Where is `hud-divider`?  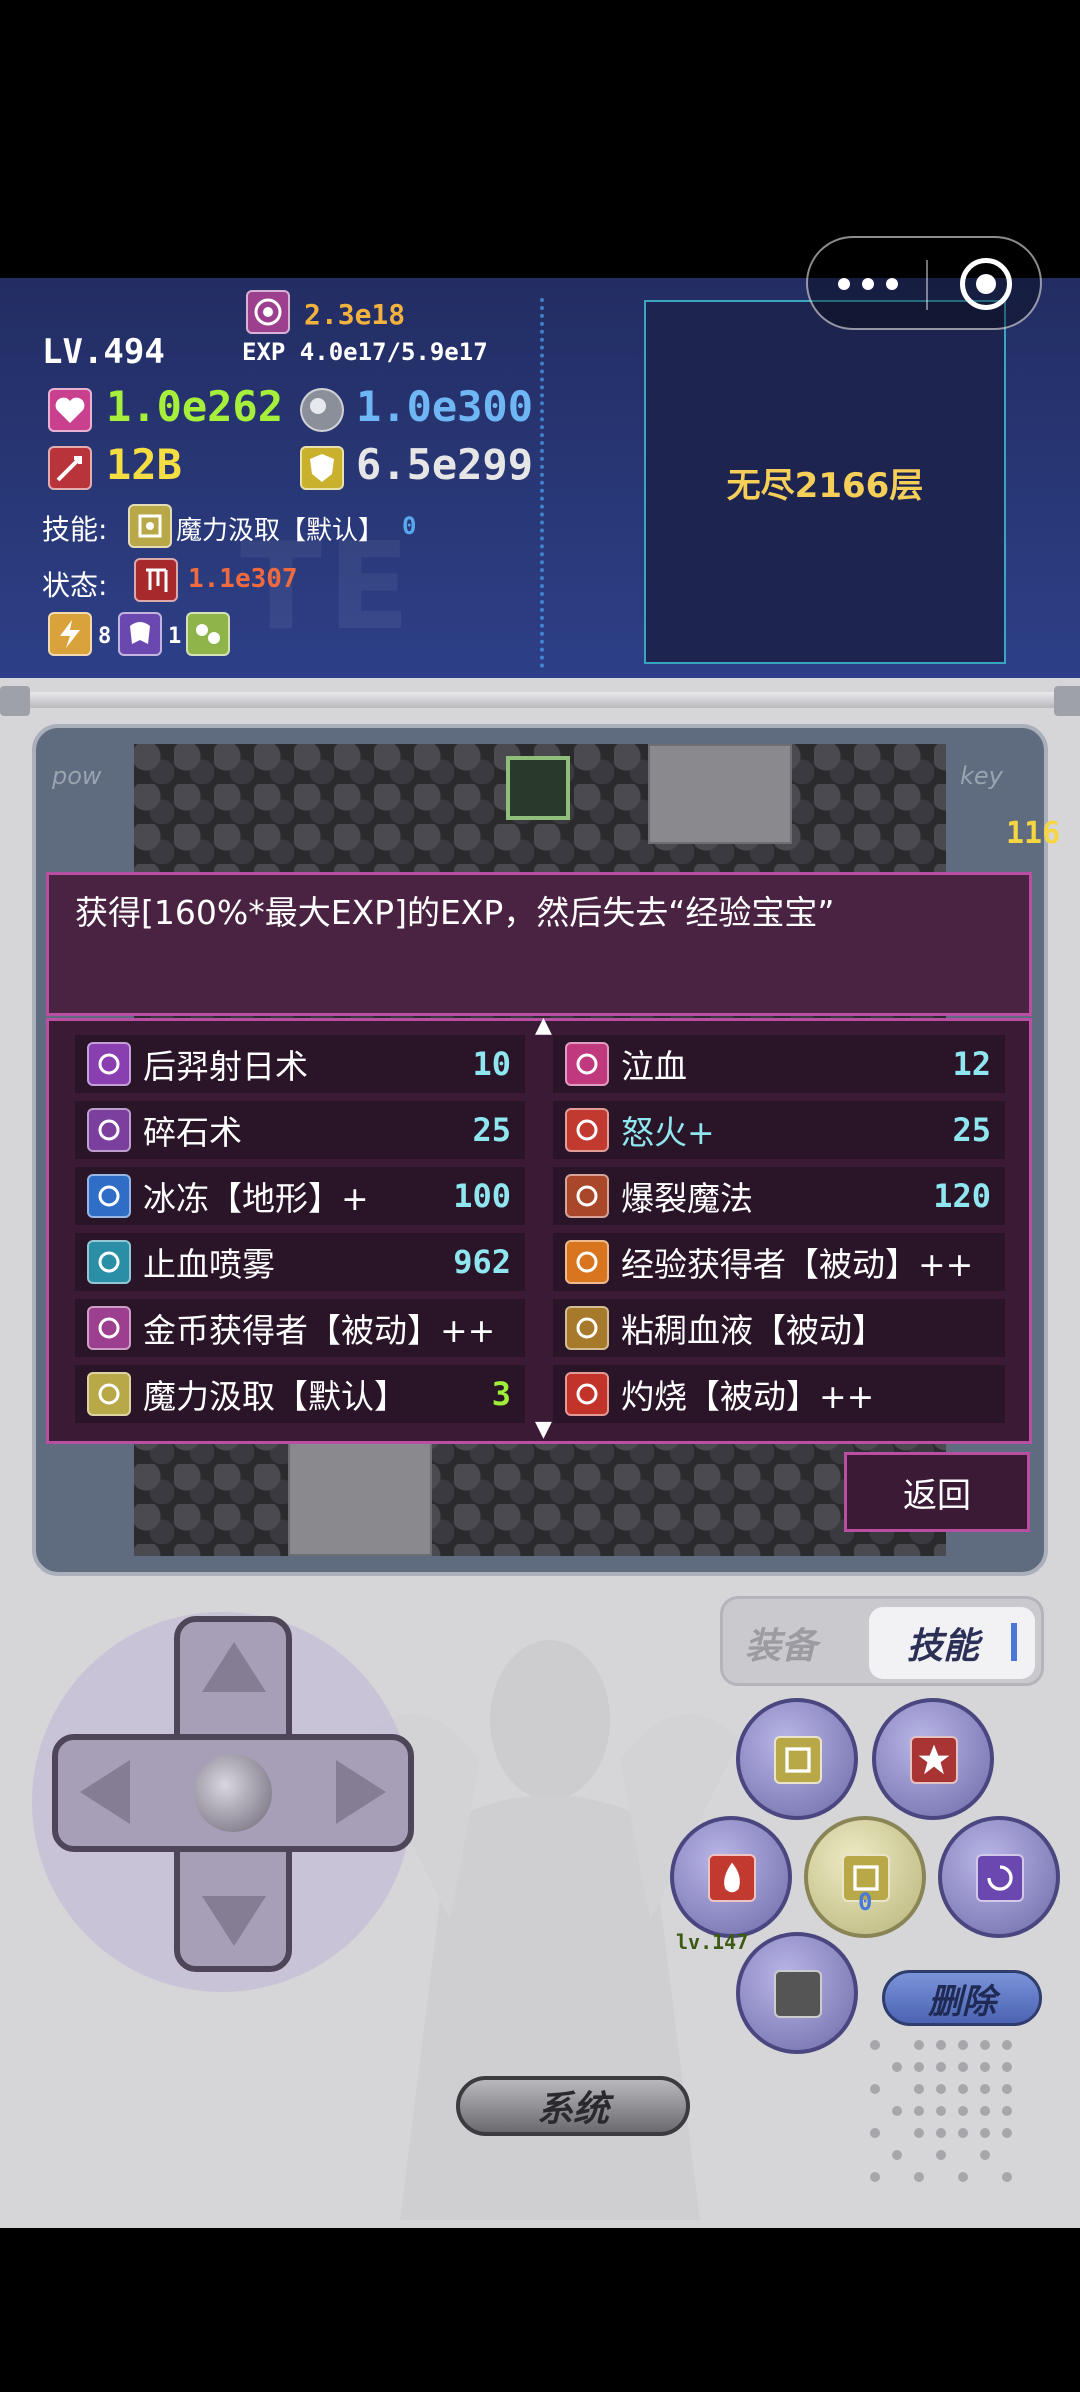
hud-divider is located at coordinates (542, 483).